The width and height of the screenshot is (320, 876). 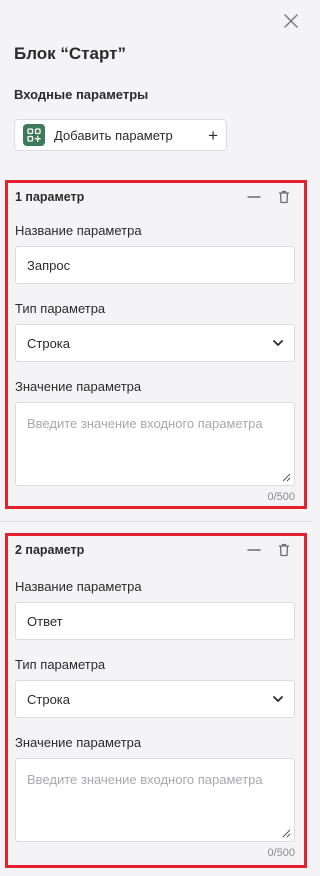 I want to click on divider, so click(x=156, y=521).